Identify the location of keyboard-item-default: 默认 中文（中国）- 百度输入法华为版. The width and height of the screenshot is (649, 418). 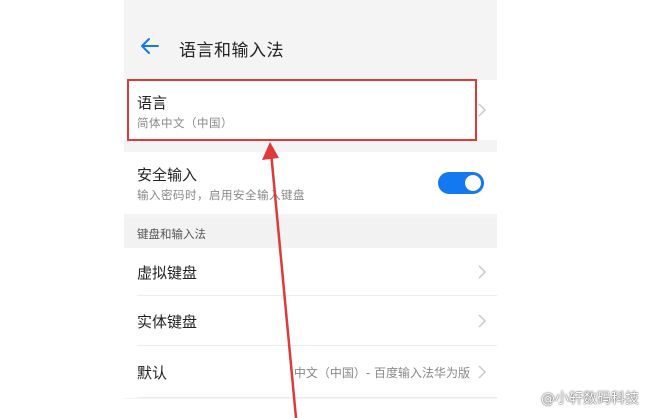
(310, 372).